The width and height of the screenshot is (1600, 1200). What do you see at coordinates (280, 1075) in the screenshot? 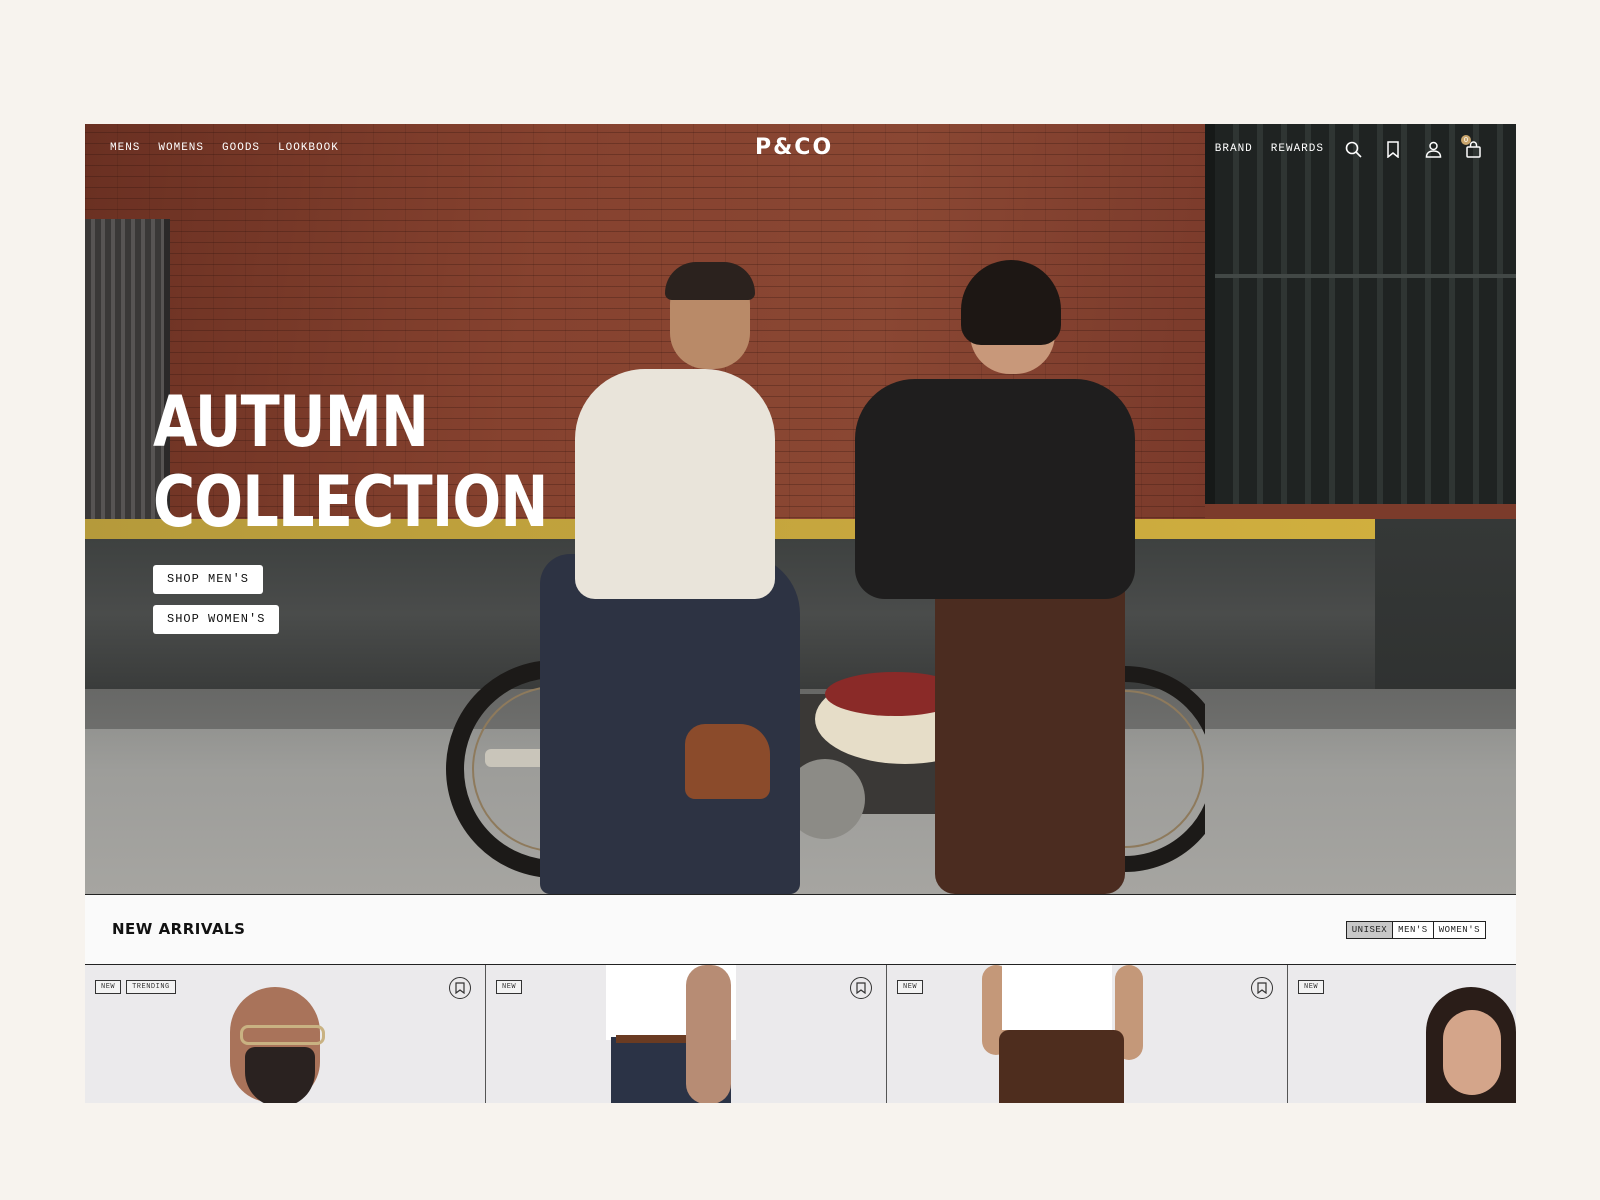
I see `product-photo-beard` at bounding box center [280, 1075].